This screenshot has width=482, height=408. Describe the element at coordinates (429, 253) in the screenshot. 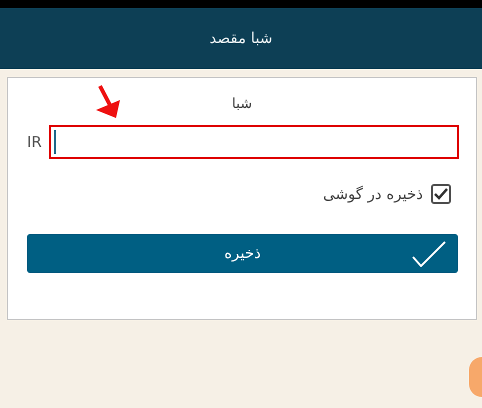

I see `checkmark-icon` at that location.